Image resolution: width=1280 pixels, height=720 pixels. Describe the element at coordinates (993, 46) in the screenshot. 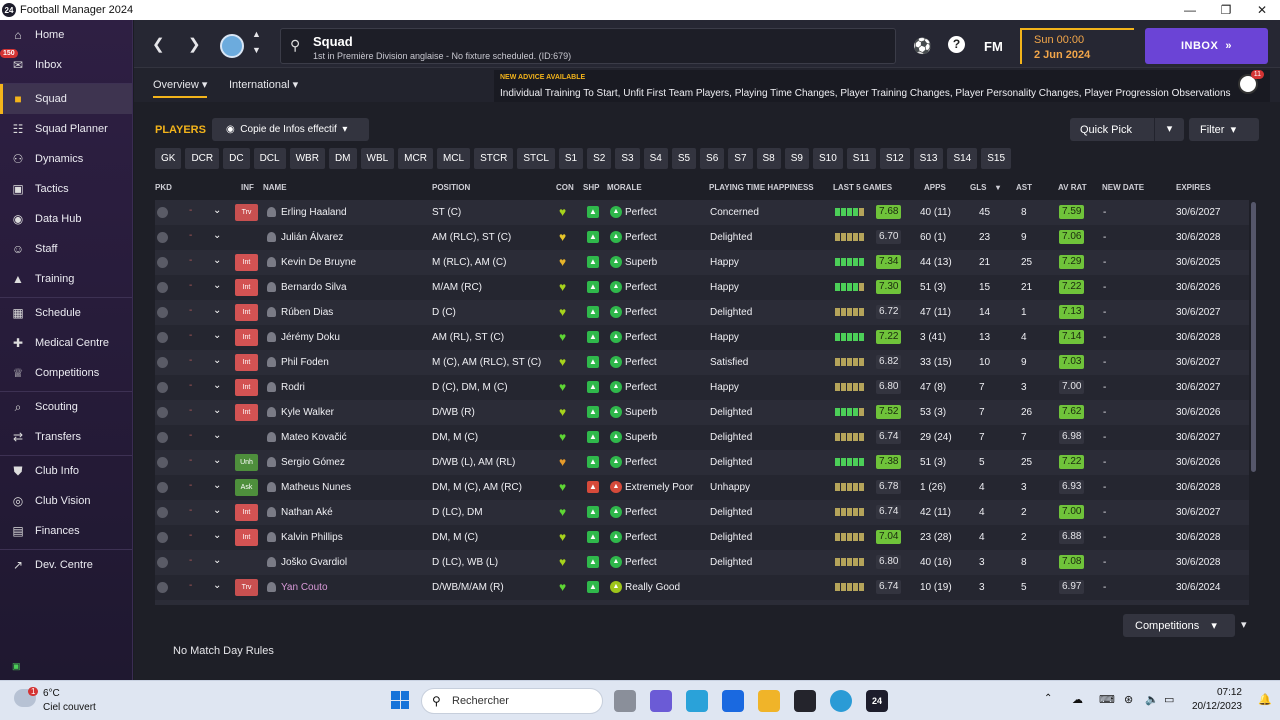

I see `fm-menu-button: FM` at that location.